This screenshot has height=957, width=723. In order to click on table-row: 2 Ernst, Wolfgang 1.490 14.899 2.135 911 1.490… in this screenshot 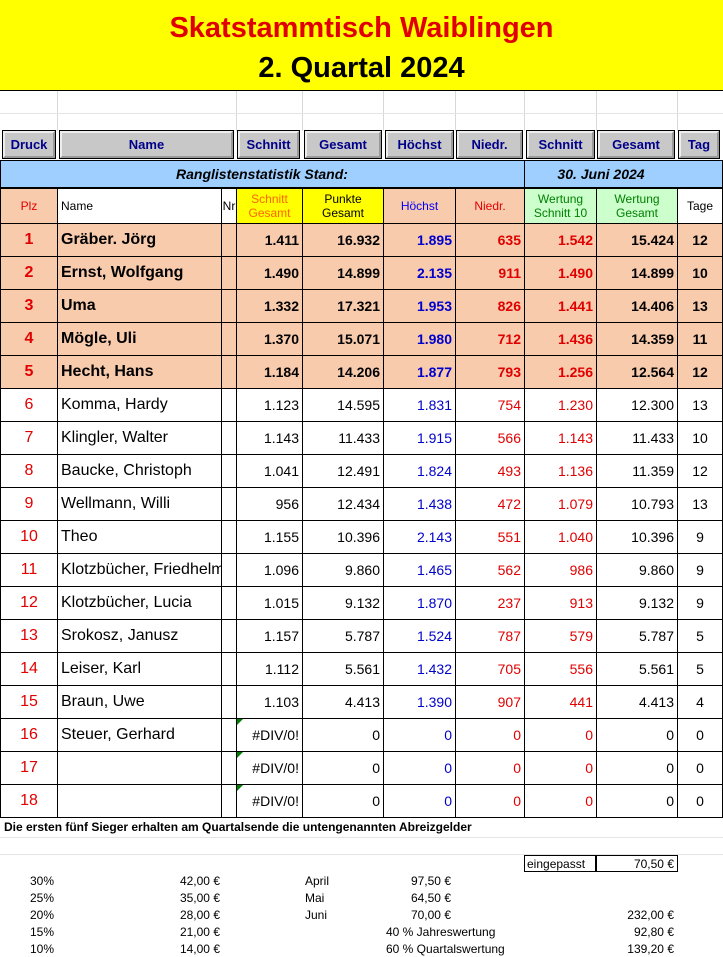, I will do `click(361, 273)`.